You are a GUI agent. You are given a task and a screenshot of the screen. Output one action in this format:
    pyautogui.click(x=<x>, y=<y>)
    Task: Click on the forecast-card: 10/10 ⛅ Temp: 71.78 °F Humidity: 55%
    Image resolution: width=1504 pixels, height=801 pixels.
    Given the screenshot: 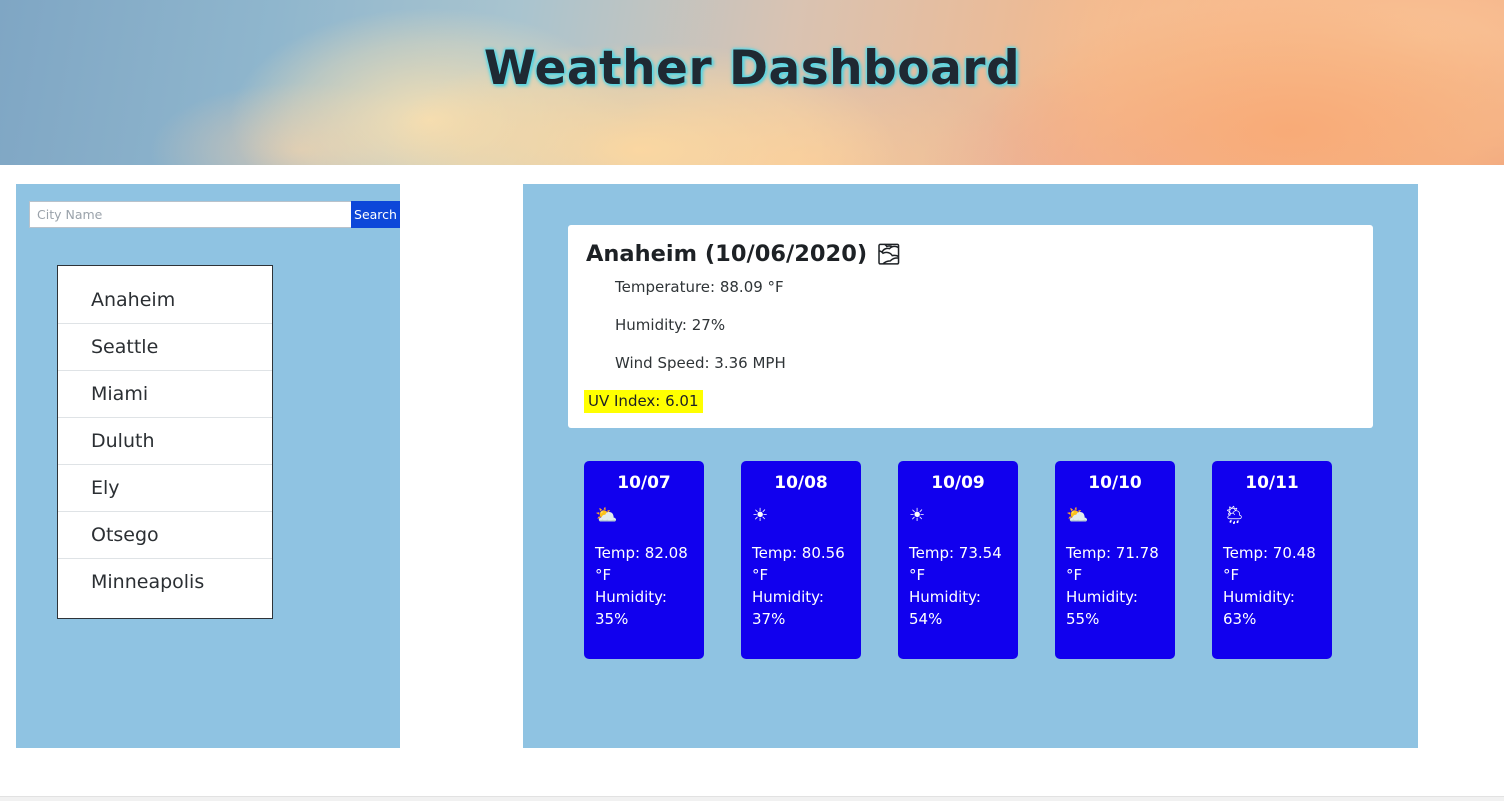 What is the action you would take?
    pyautogui.click(x=1115, y=560)
    